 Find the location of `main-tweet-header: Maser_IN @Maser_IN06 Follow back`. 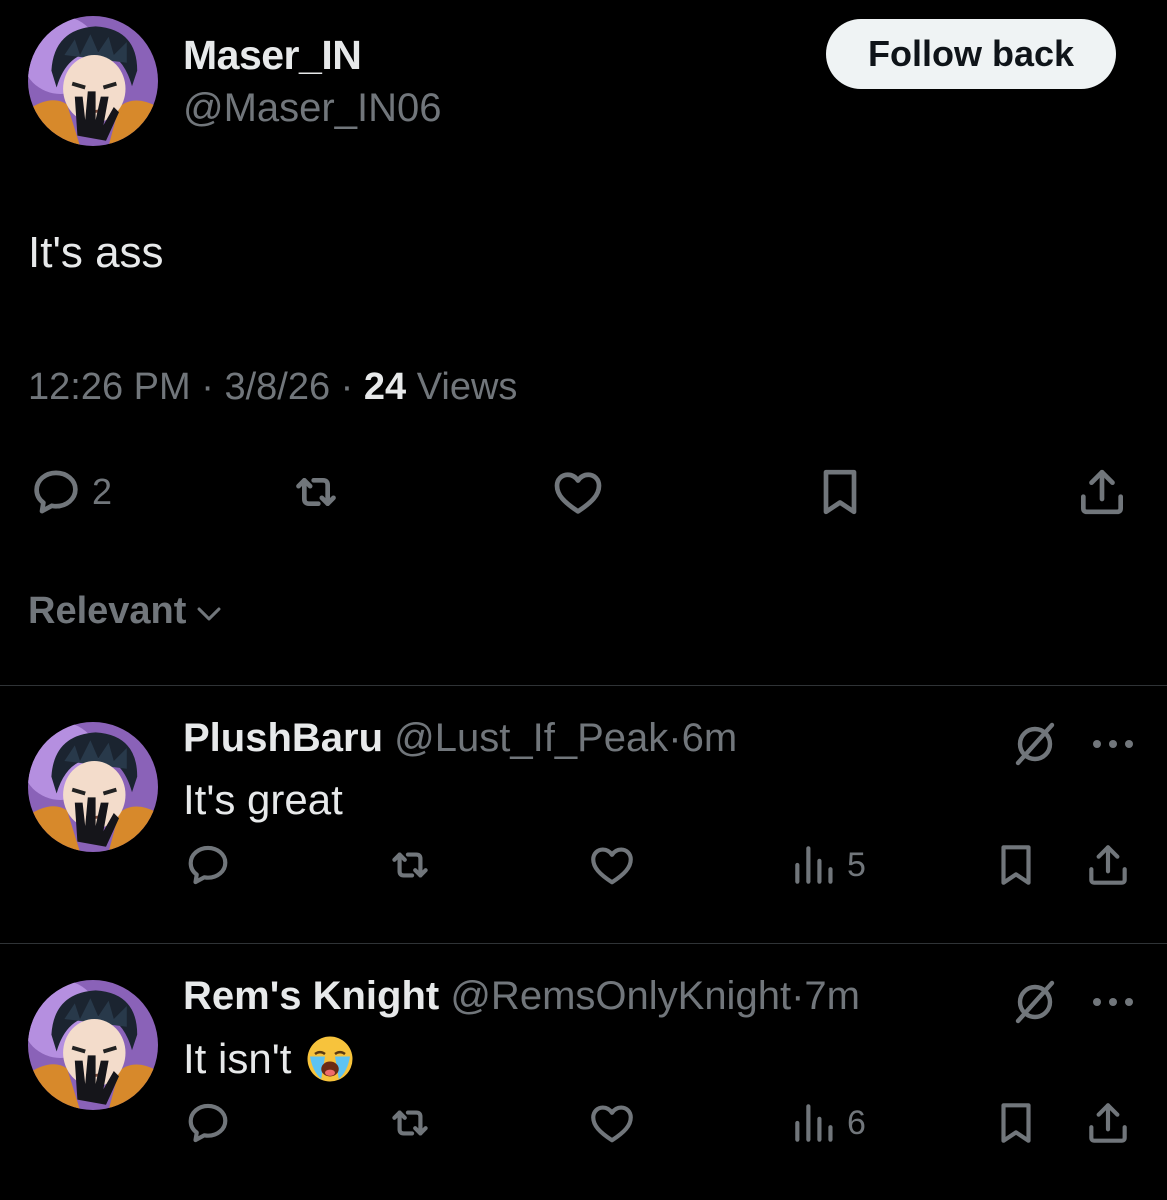

main-tweet-header: Maser_IN @Maser_IN06 Follow back is located at coordinates (583, 83).